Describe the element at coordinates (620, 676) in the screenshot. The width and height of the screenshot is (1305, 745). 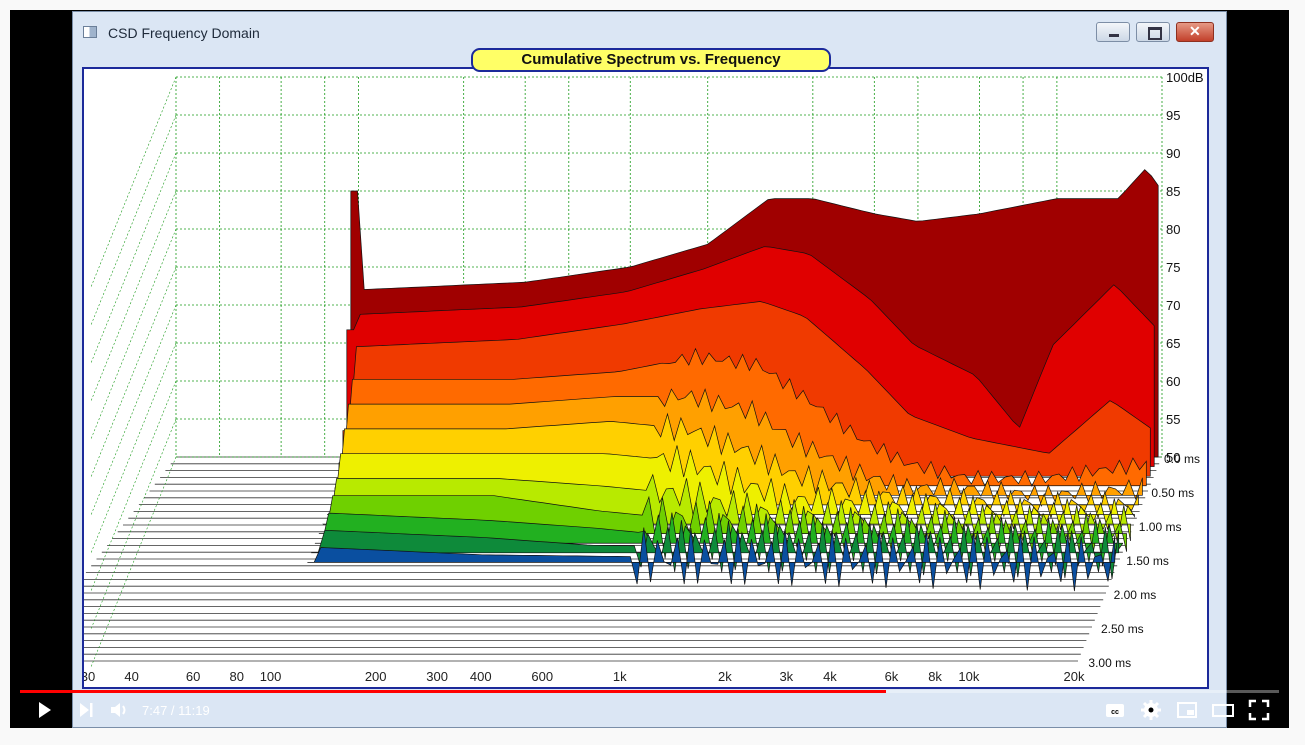
I see `x-tick-label: 1k` at that location.